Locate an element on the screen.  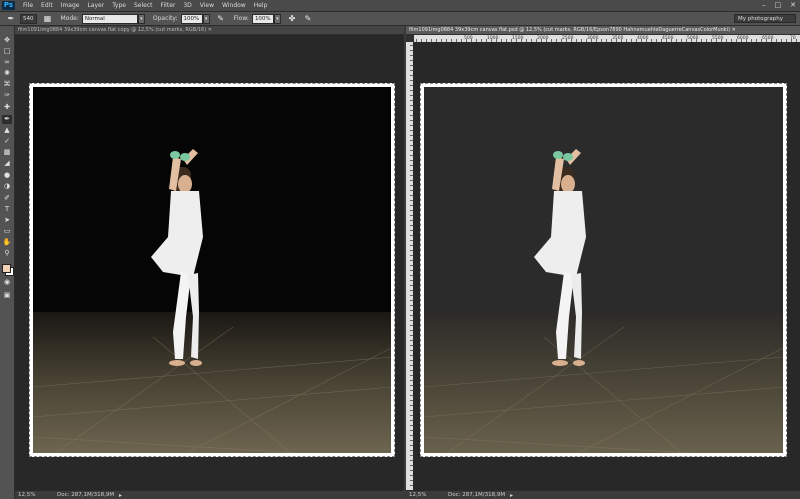
menu-file: File is located at coordinates (28, 5).